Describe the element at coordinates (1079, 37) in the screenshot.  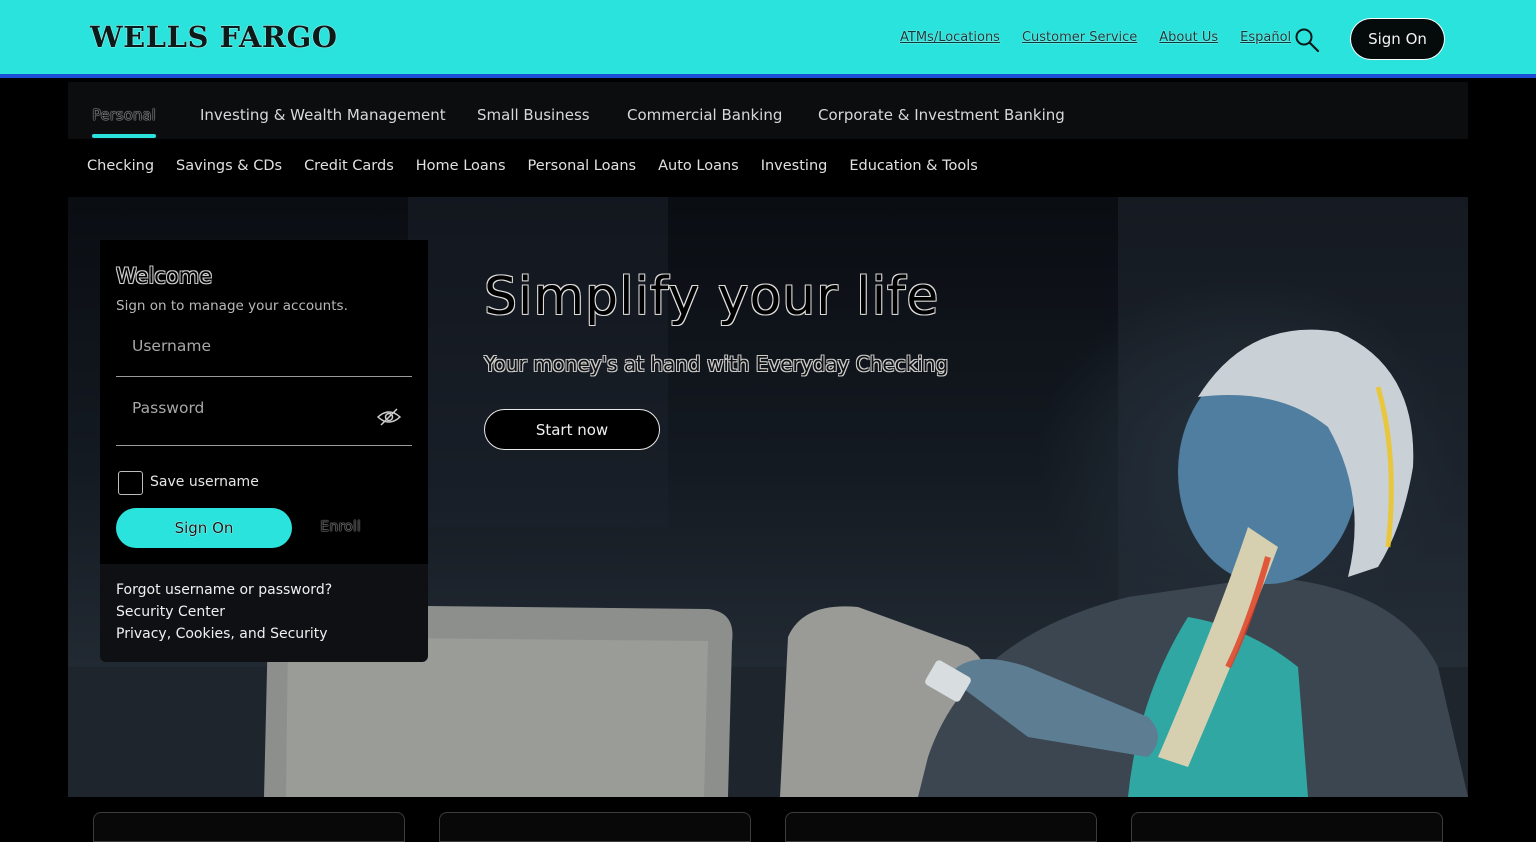
I see `customer-service-link: Customer Service` at that location.